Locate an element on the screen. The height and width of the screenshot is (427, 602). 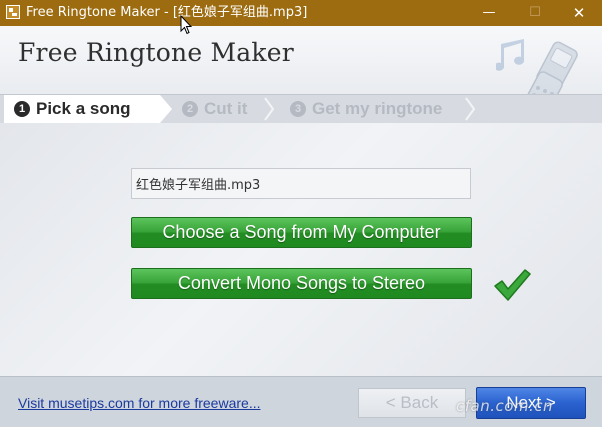
cursor-icon is located at coordinates (186, 25).